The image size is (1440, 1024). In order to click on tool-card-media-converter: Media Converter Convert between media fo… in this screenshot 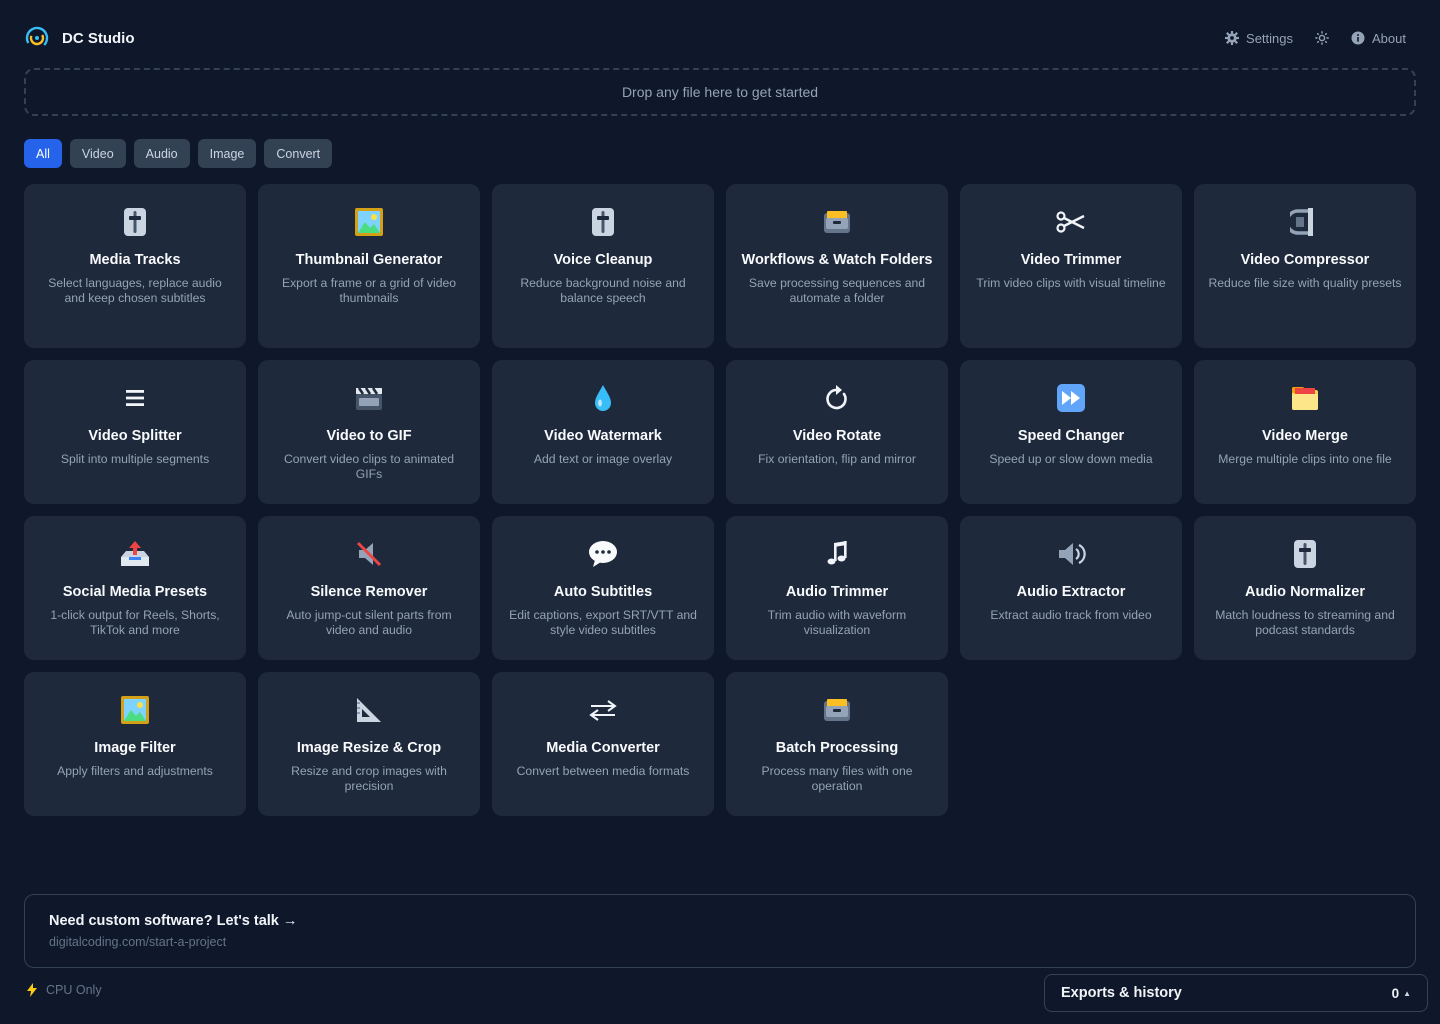, I will do `click(603, 744)`.